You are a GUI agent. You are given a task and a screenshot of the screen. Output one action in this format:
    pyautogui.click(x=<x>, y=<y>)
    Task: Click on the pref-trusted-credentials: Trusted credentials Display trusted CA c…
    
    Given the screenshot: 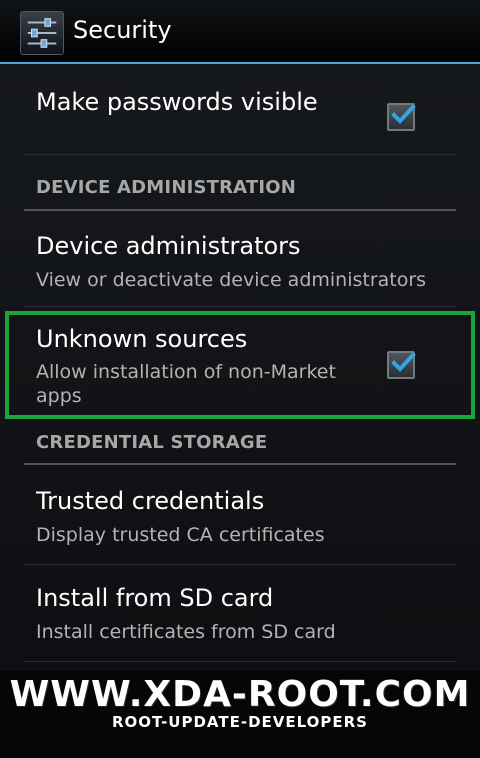 What is the action you would take?
    pyautogui.click(x=240, y=516)
    